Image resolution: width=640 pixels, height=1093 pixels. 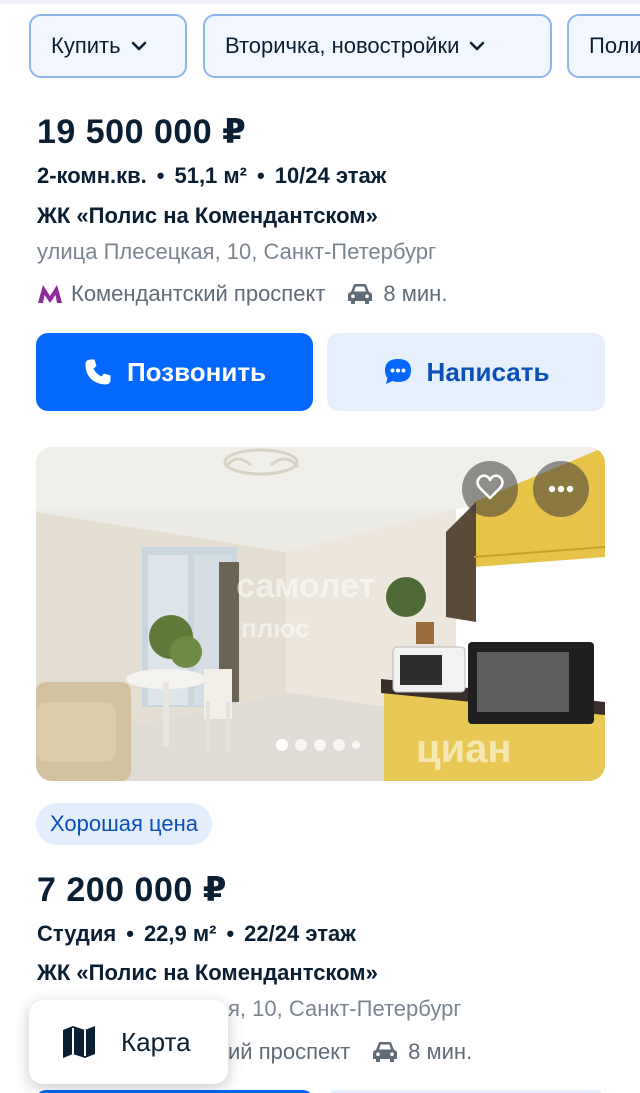 What do you see at coordinates (289, 1051) in the screenshot?
I see `listing-2-metro-name: ий проспект` at bounding box center [289, 1051].